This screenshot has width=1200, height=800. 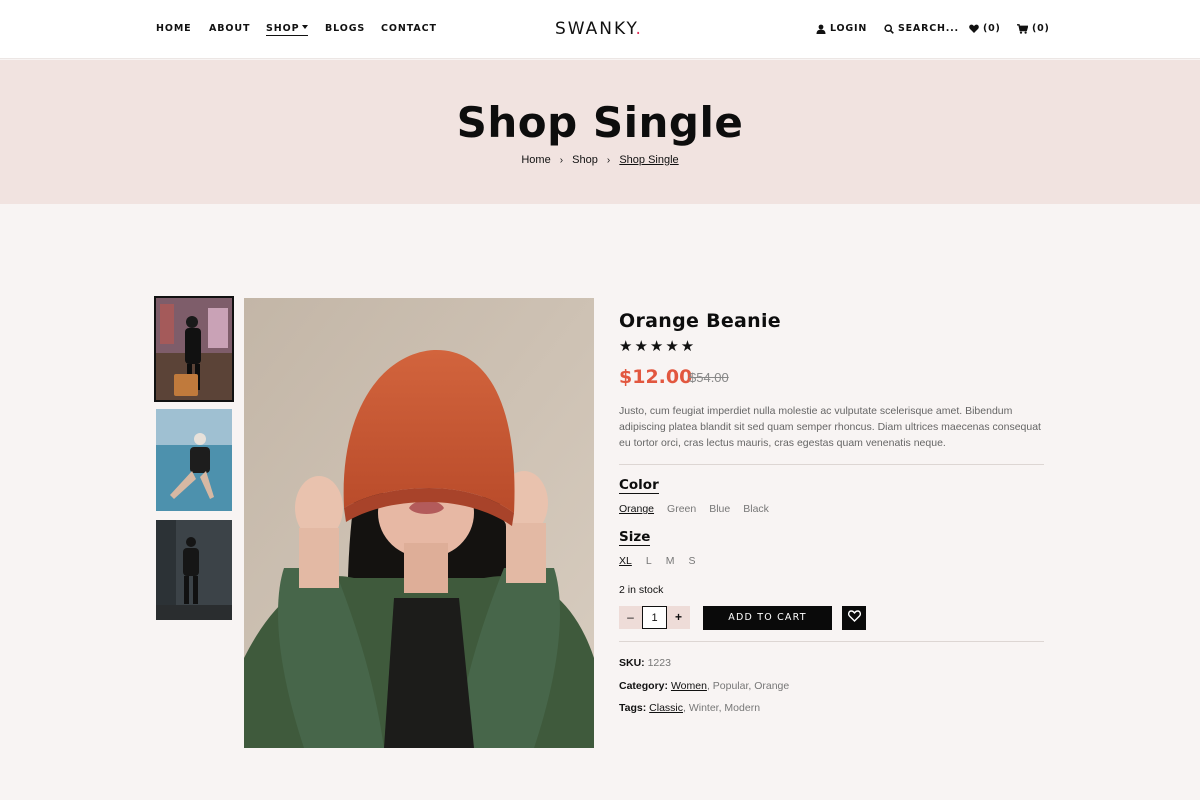 What do you see at coordinates (283, 28) in the screenshot?
I see `nav-shop-label: SHOP` at bounding box center [283, 28].